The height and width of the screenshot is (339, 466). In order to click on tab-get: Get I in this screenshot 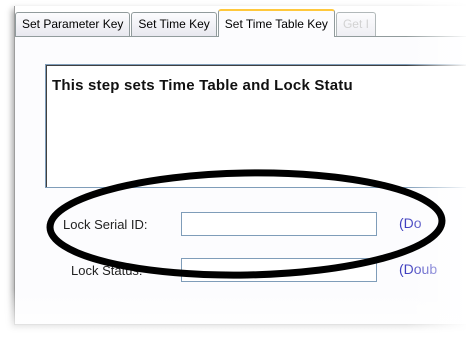, I will do `click(355, 24)`.